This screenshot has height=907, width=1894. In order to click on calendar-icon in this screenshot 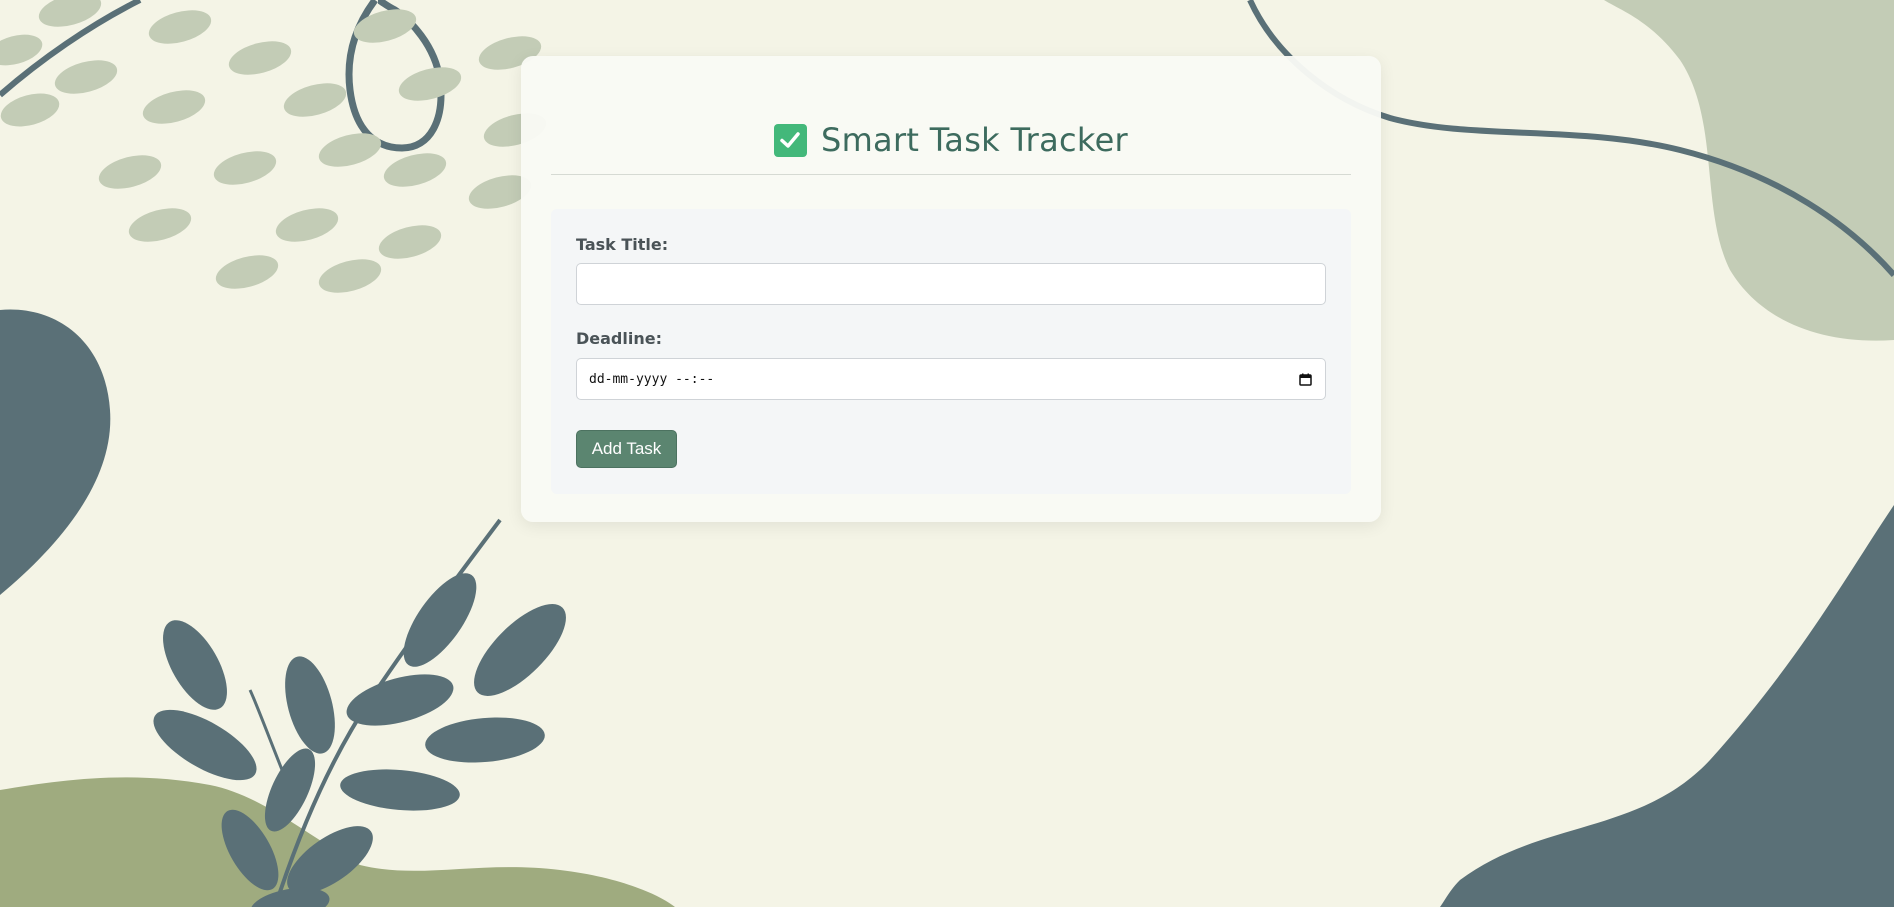, I will do `click(1305, 379)`.